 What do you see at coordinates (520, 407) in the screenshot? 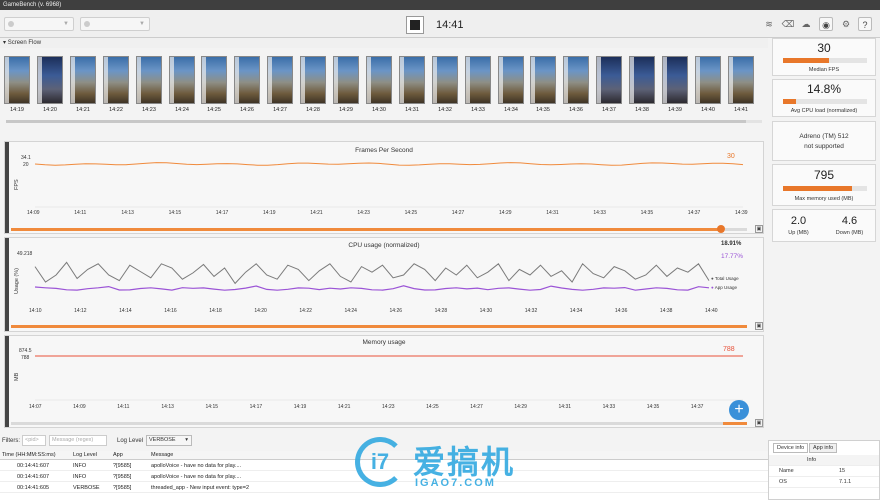
I see `x-tick-label: 14:29` at bounding box center [520, 407].